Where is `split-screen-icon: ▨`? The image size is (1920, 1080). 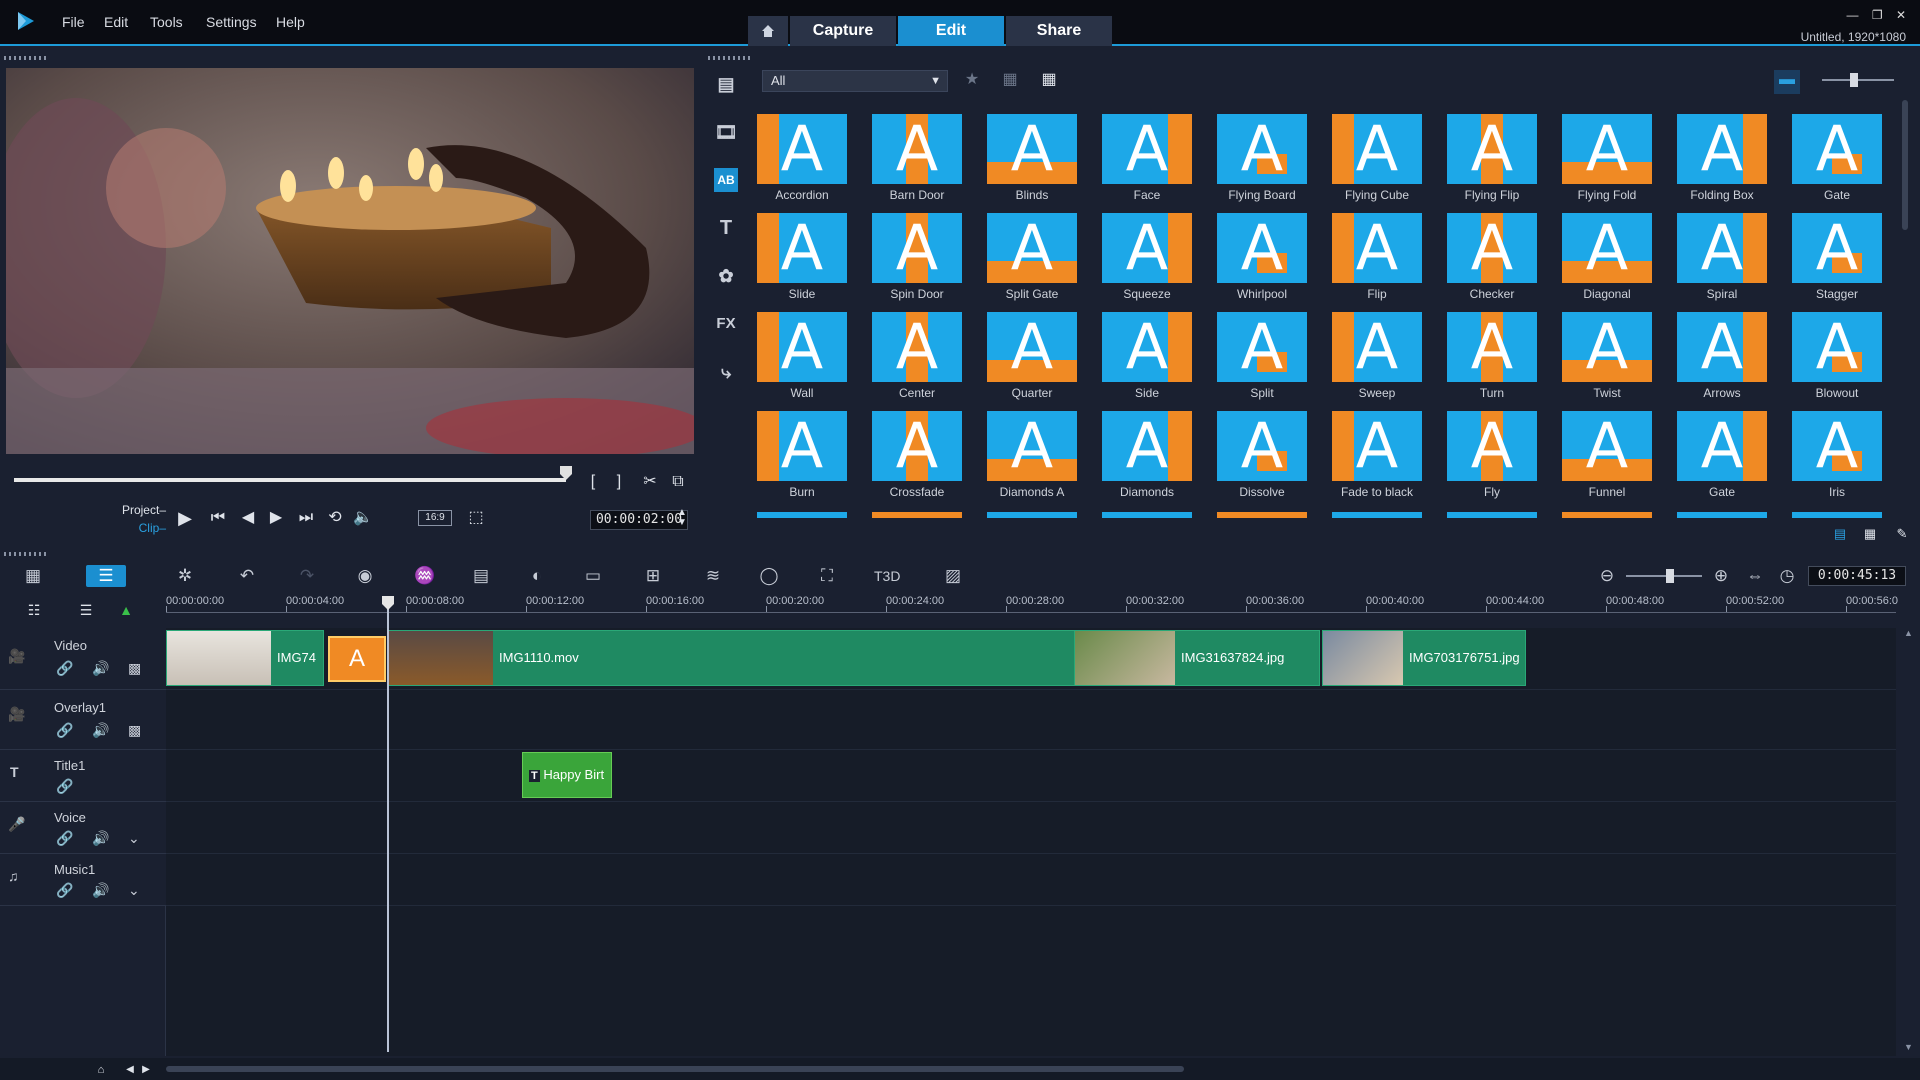
split-screen-icon: ▨ is located at coordinates (953, 576).